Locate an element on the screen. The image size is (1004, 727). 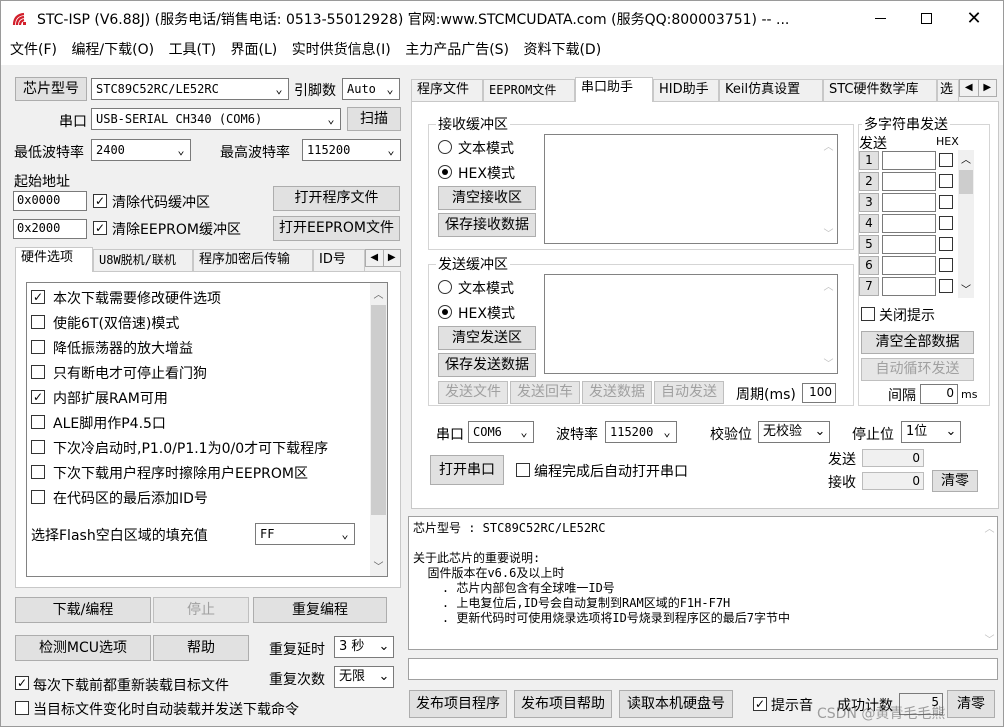
detect-mcu-button: 检测MCU选项 is located at coordinates (83, 648).